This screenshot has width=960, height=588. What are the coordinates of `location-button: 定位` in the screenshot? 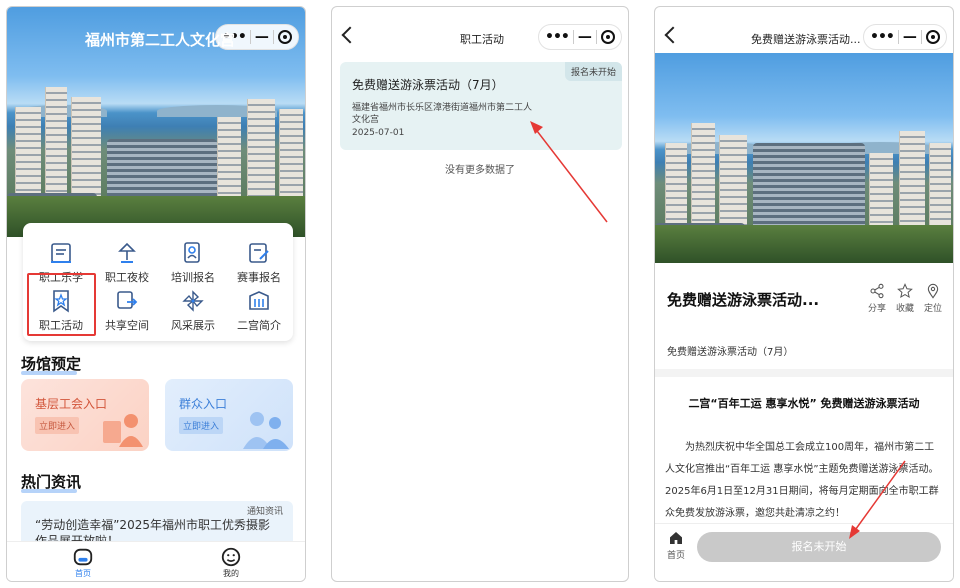 It's located at (933, 298).